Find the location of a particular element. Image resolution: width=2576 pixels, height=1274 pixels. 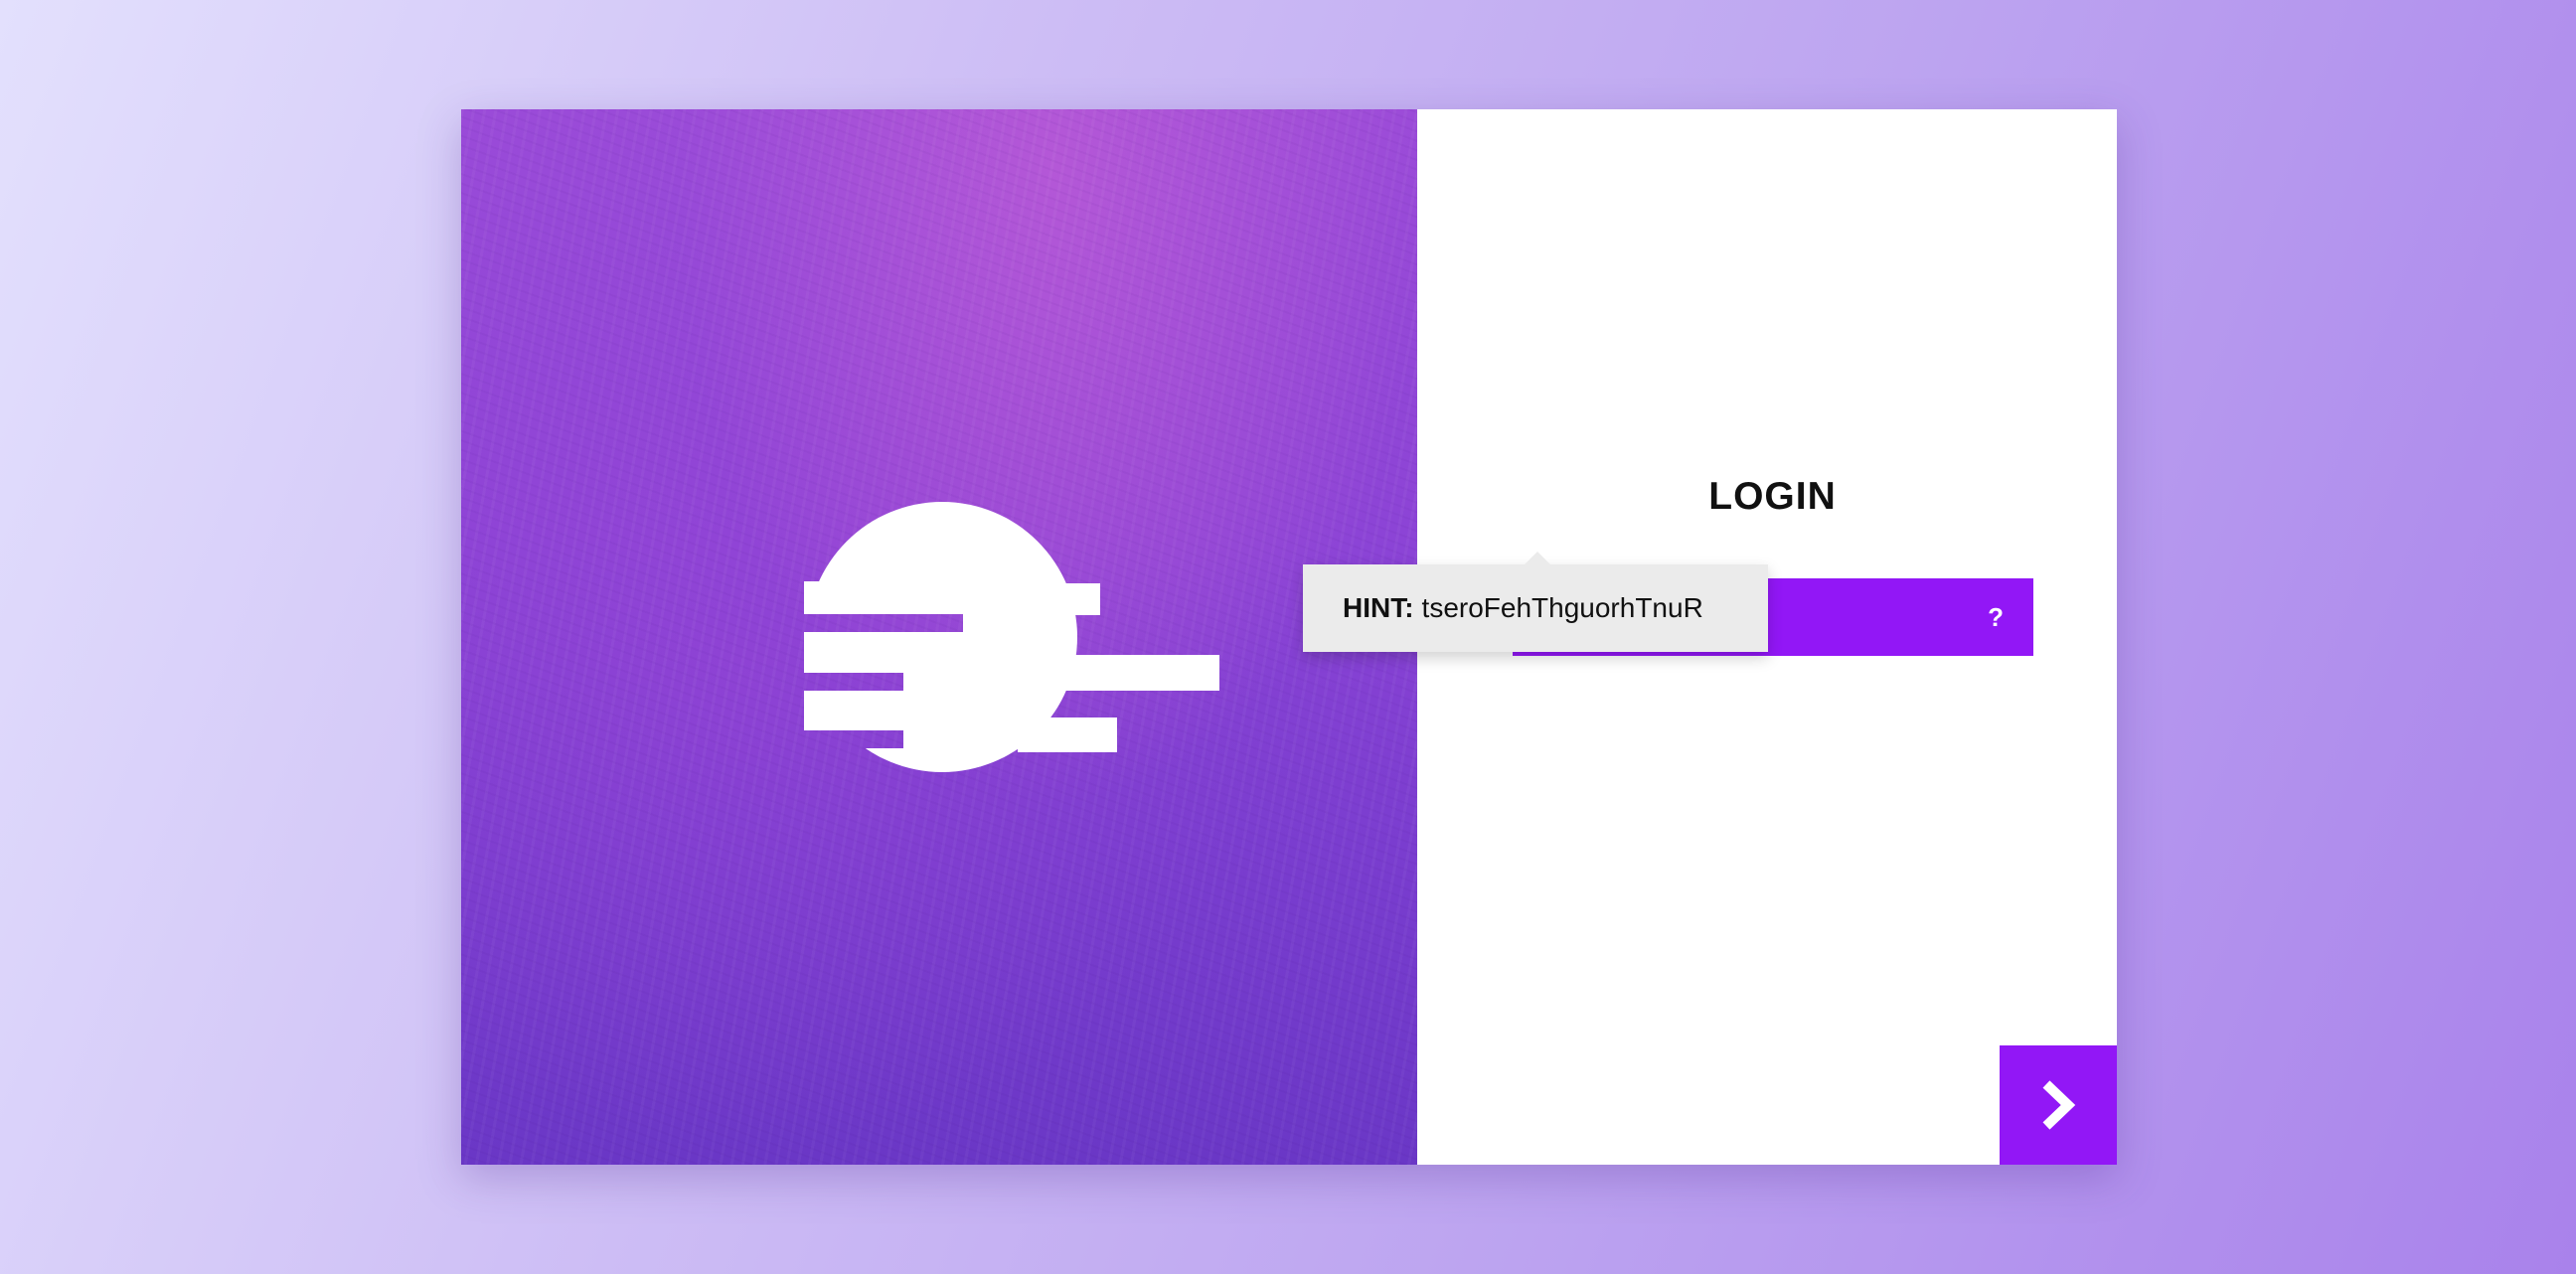

next-button is located at coordinates (2058, 1105).